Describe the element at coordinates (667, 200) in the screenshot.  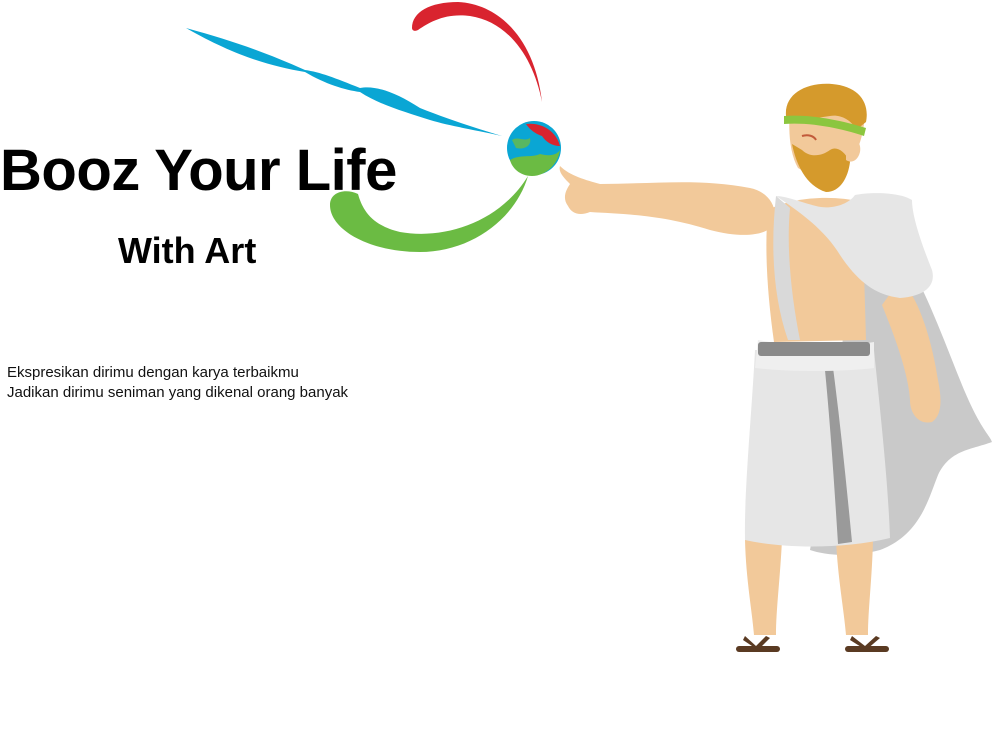
I see `pointing-arm` at that location.